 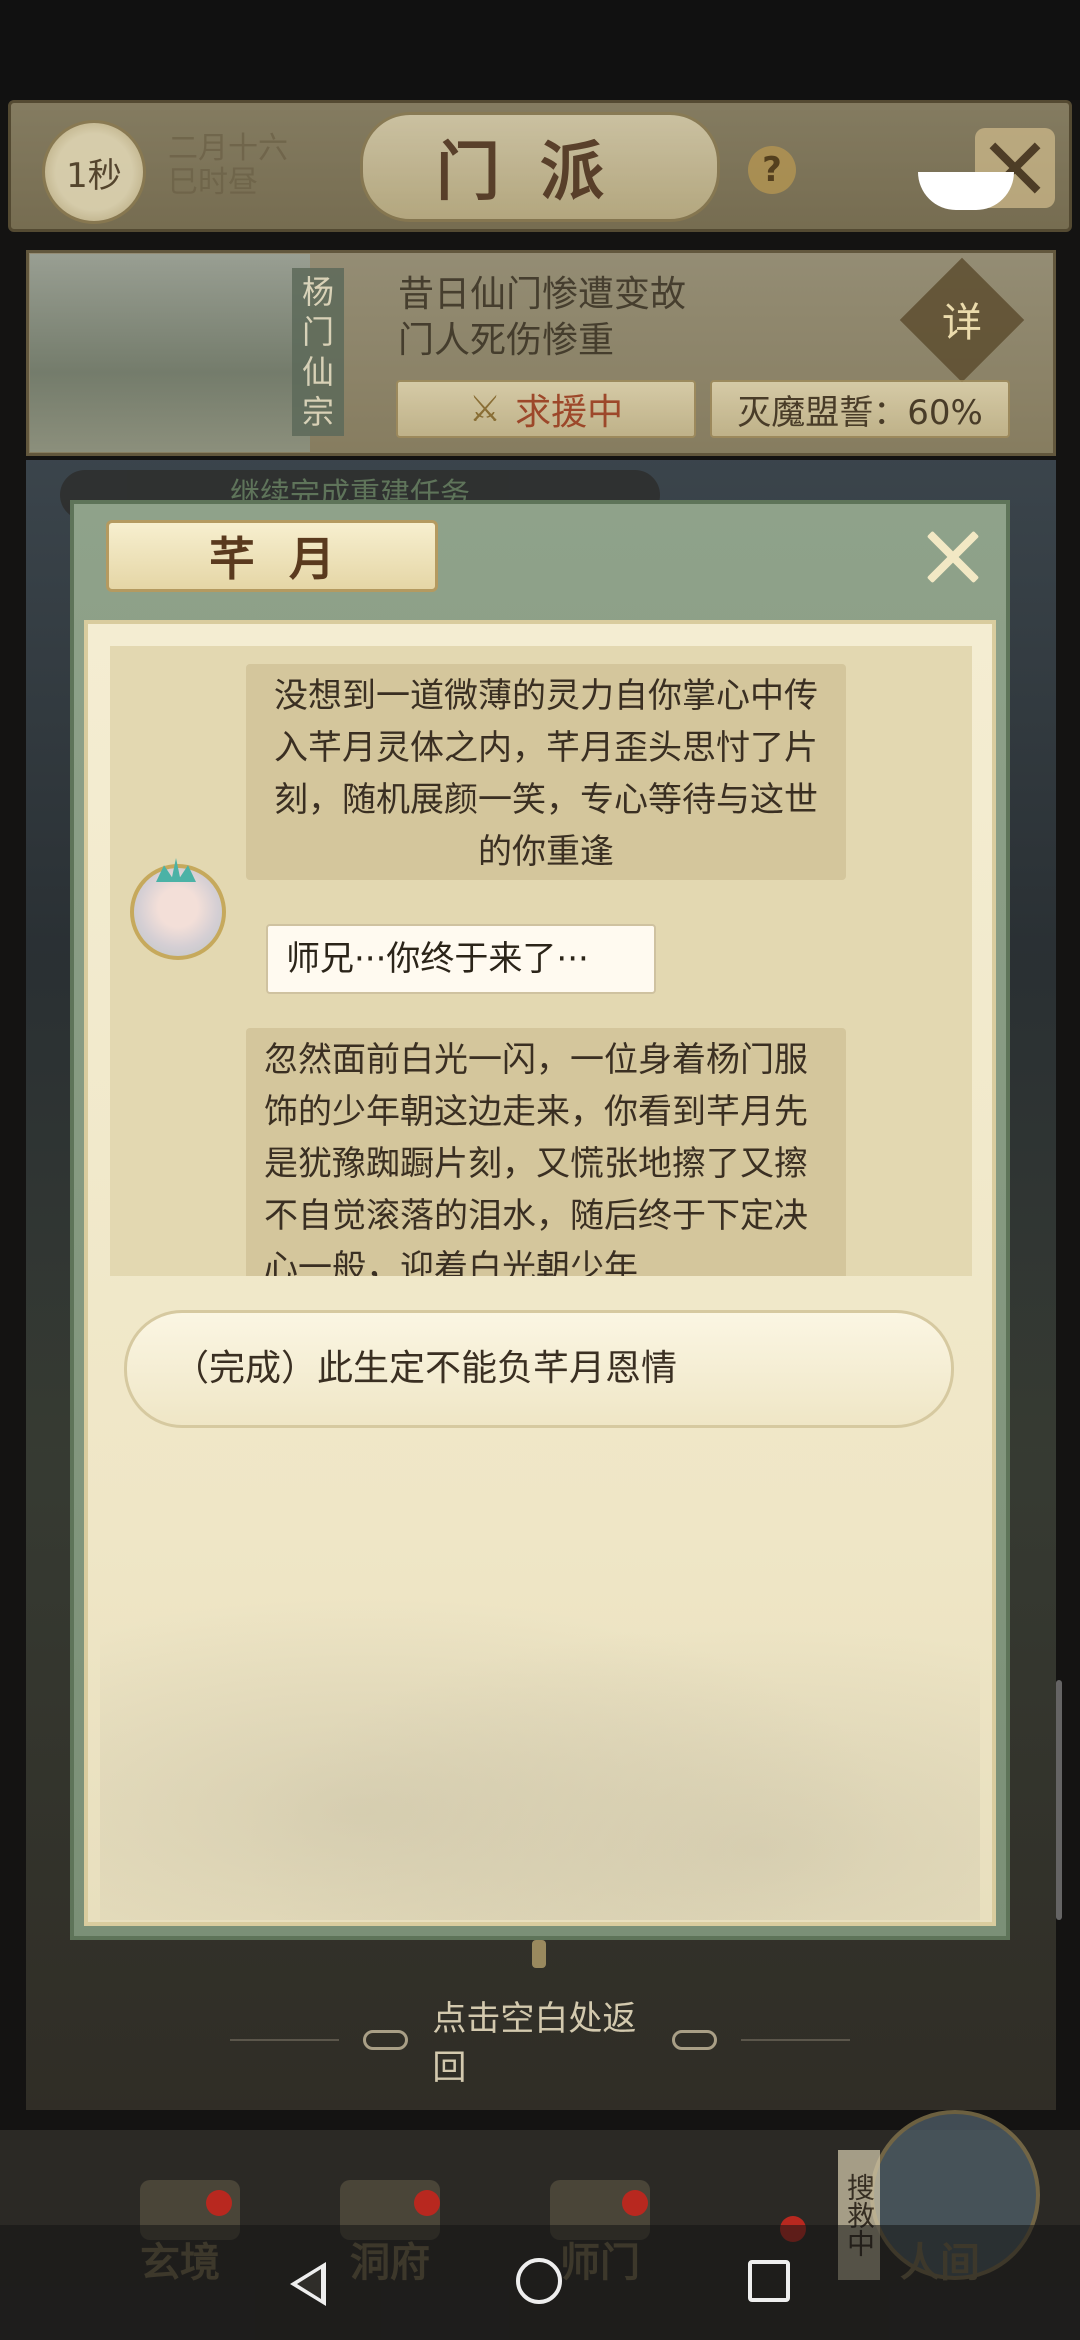 I want to click on crossed-swords-icon: ⚔, so click(x=485, y=409).